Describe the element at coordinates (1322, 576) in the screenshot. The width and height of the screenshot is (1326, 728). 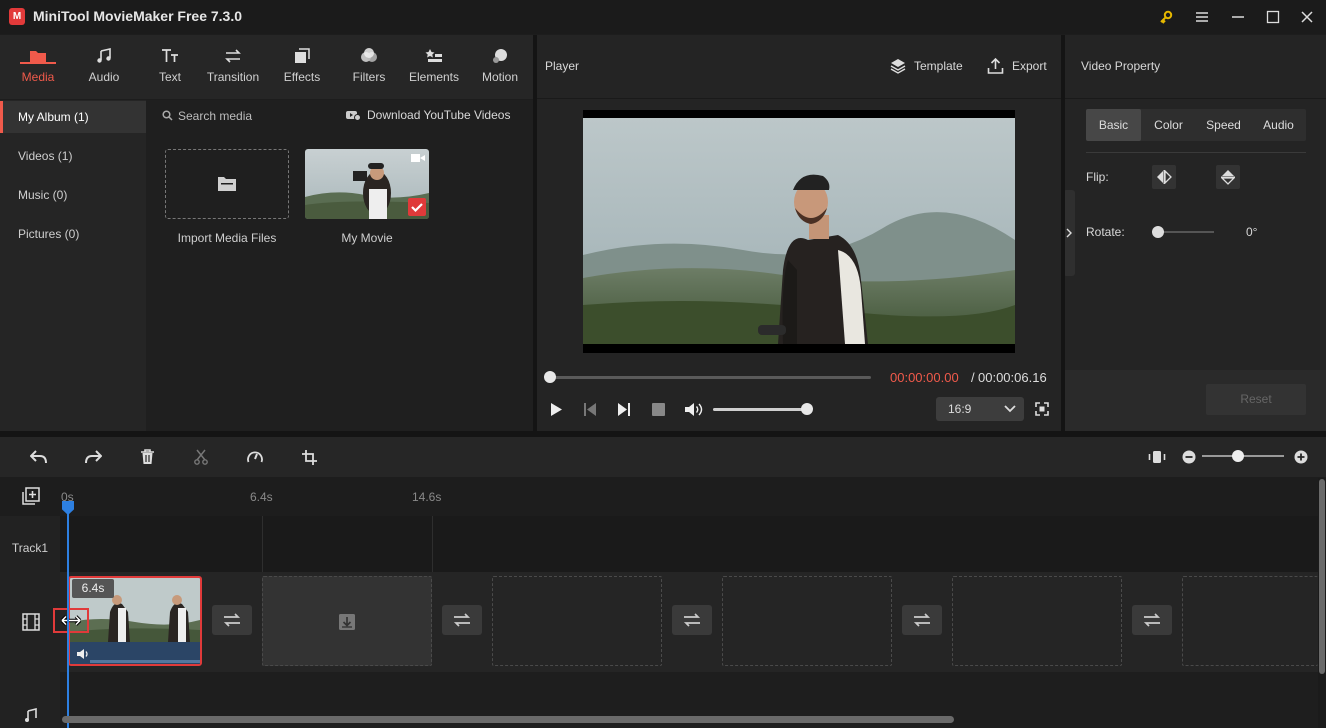
I see `vertical-scroll-thumb` at that location.